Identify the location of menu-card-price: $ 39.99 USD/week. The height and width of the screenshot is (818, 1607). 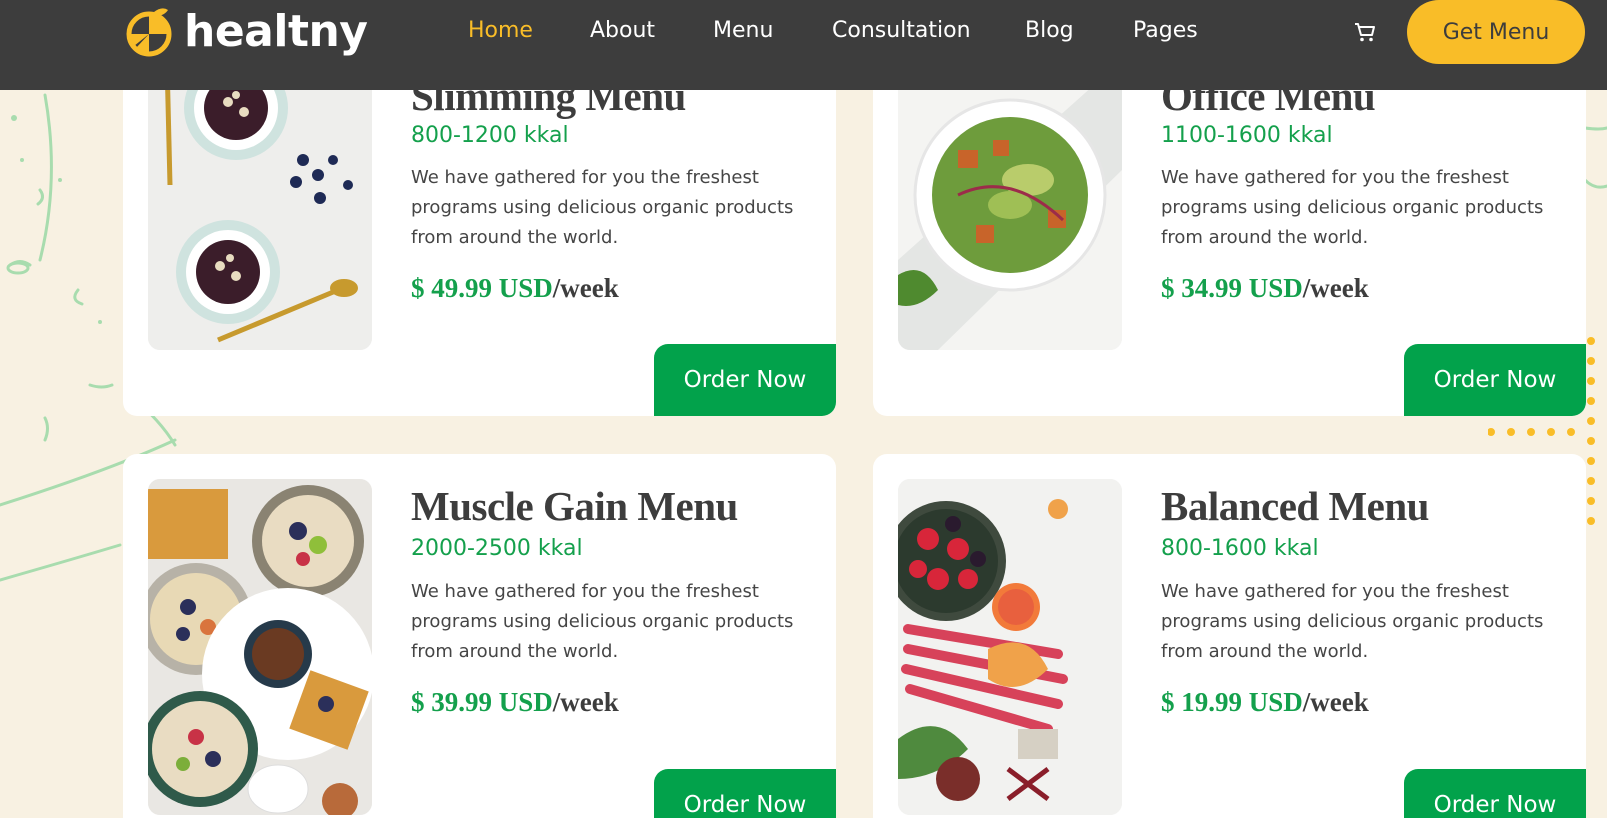
(515, 702).